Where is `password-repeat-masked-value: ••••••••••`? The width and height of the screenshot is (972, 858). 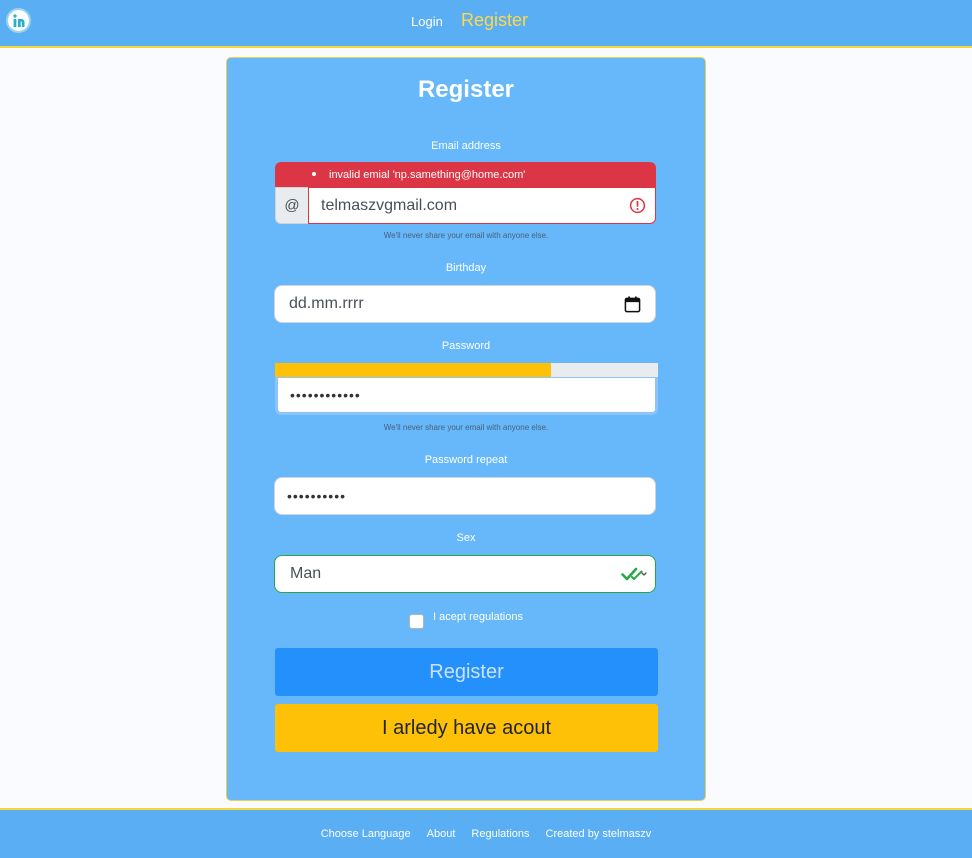 password-repeat-masked-value: •••••••••• is located at coordinates (317, 496).